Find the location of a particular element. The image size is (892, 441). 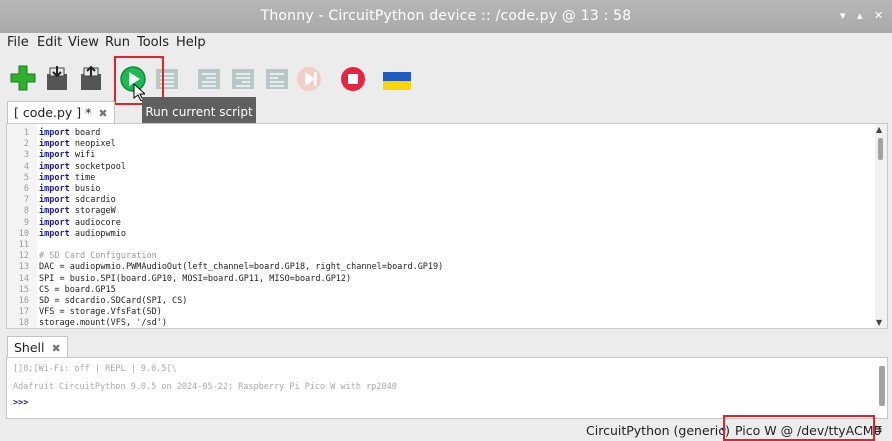

line-number: 18 is located at coordinates (23, 323).